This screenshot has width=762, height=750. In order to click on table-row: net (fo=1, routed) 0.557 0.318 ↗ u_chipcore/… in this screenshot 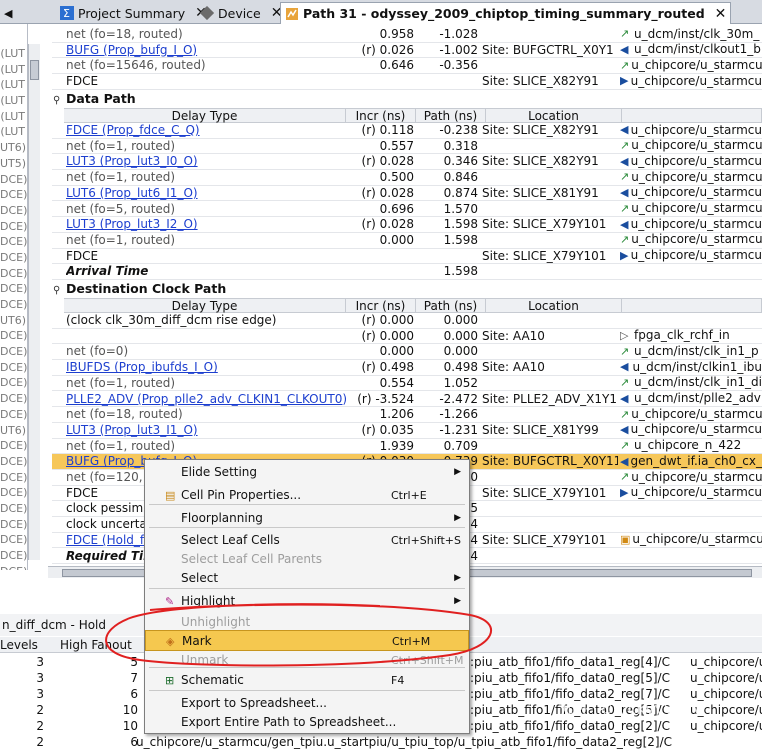, I will do `click(407, 147)`.